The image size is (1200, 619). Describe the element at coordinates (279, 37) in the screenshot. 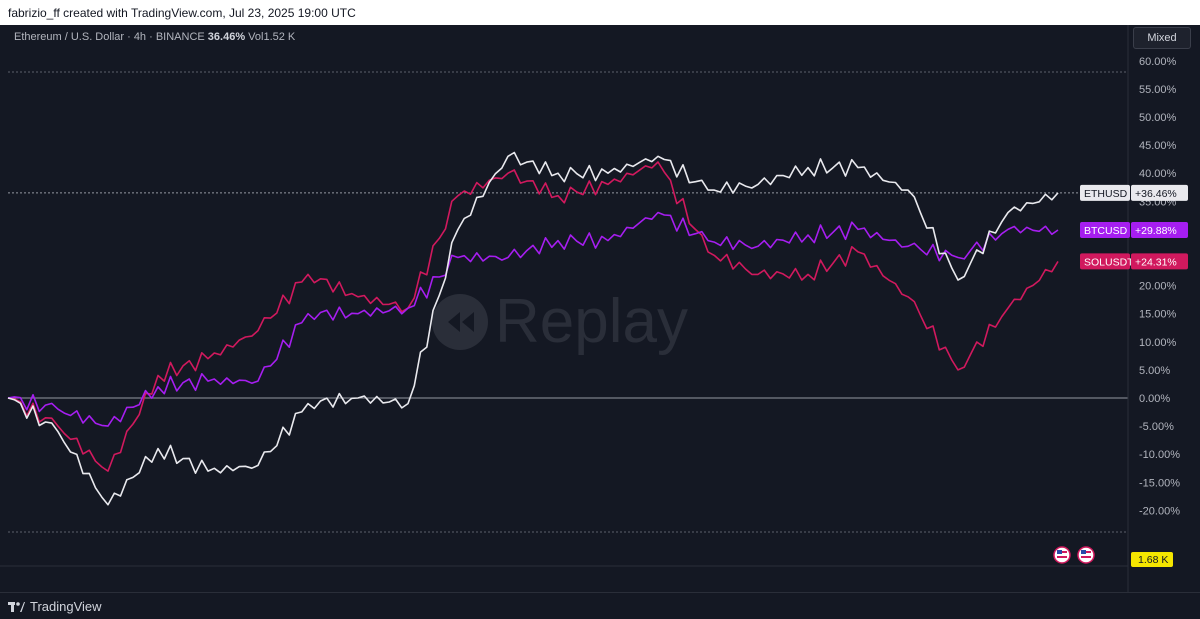

I see `legend-vol-value: 1.52 K` at that location.